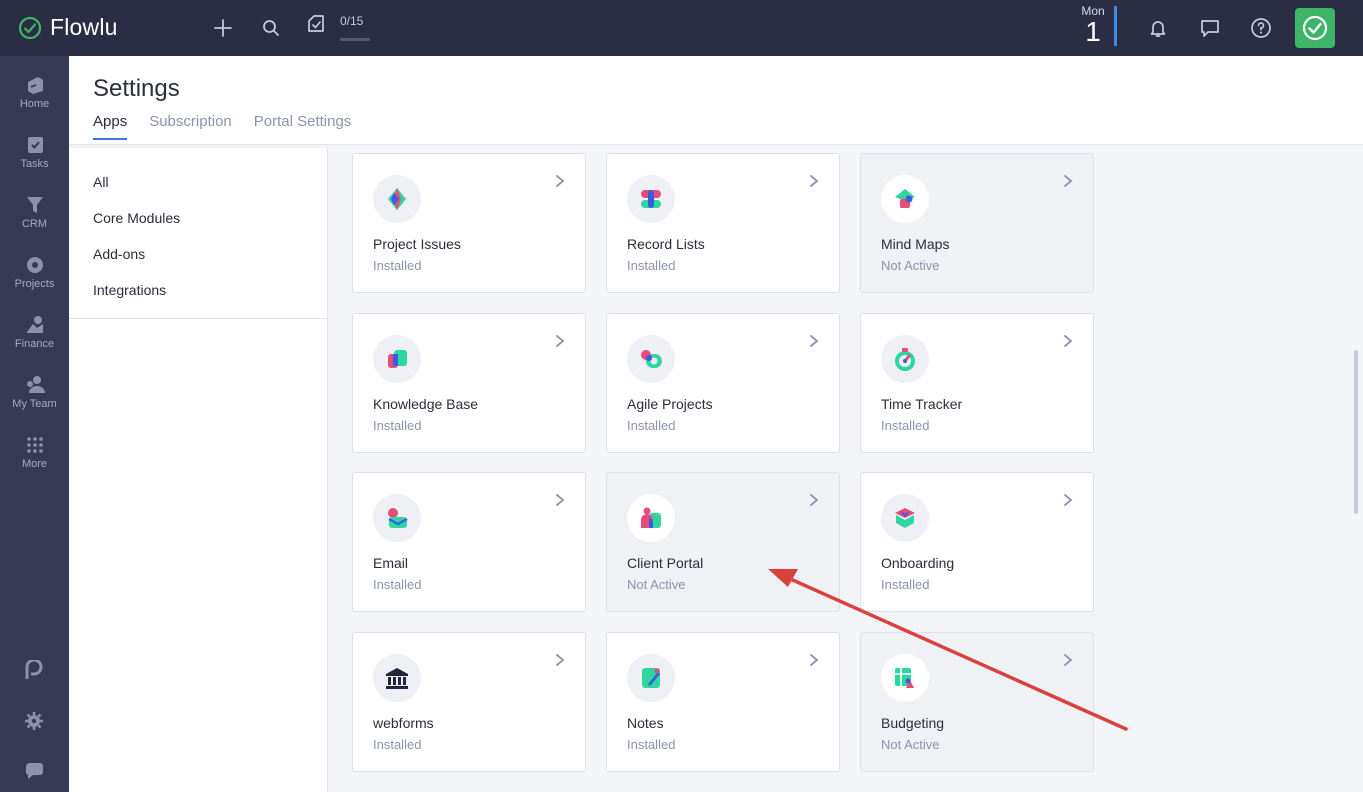 This screenshot has height=792, width=1363. Describe the element at coordinates (651, 518) in the screenshot. I see `client-portal-app-icon` at that location.